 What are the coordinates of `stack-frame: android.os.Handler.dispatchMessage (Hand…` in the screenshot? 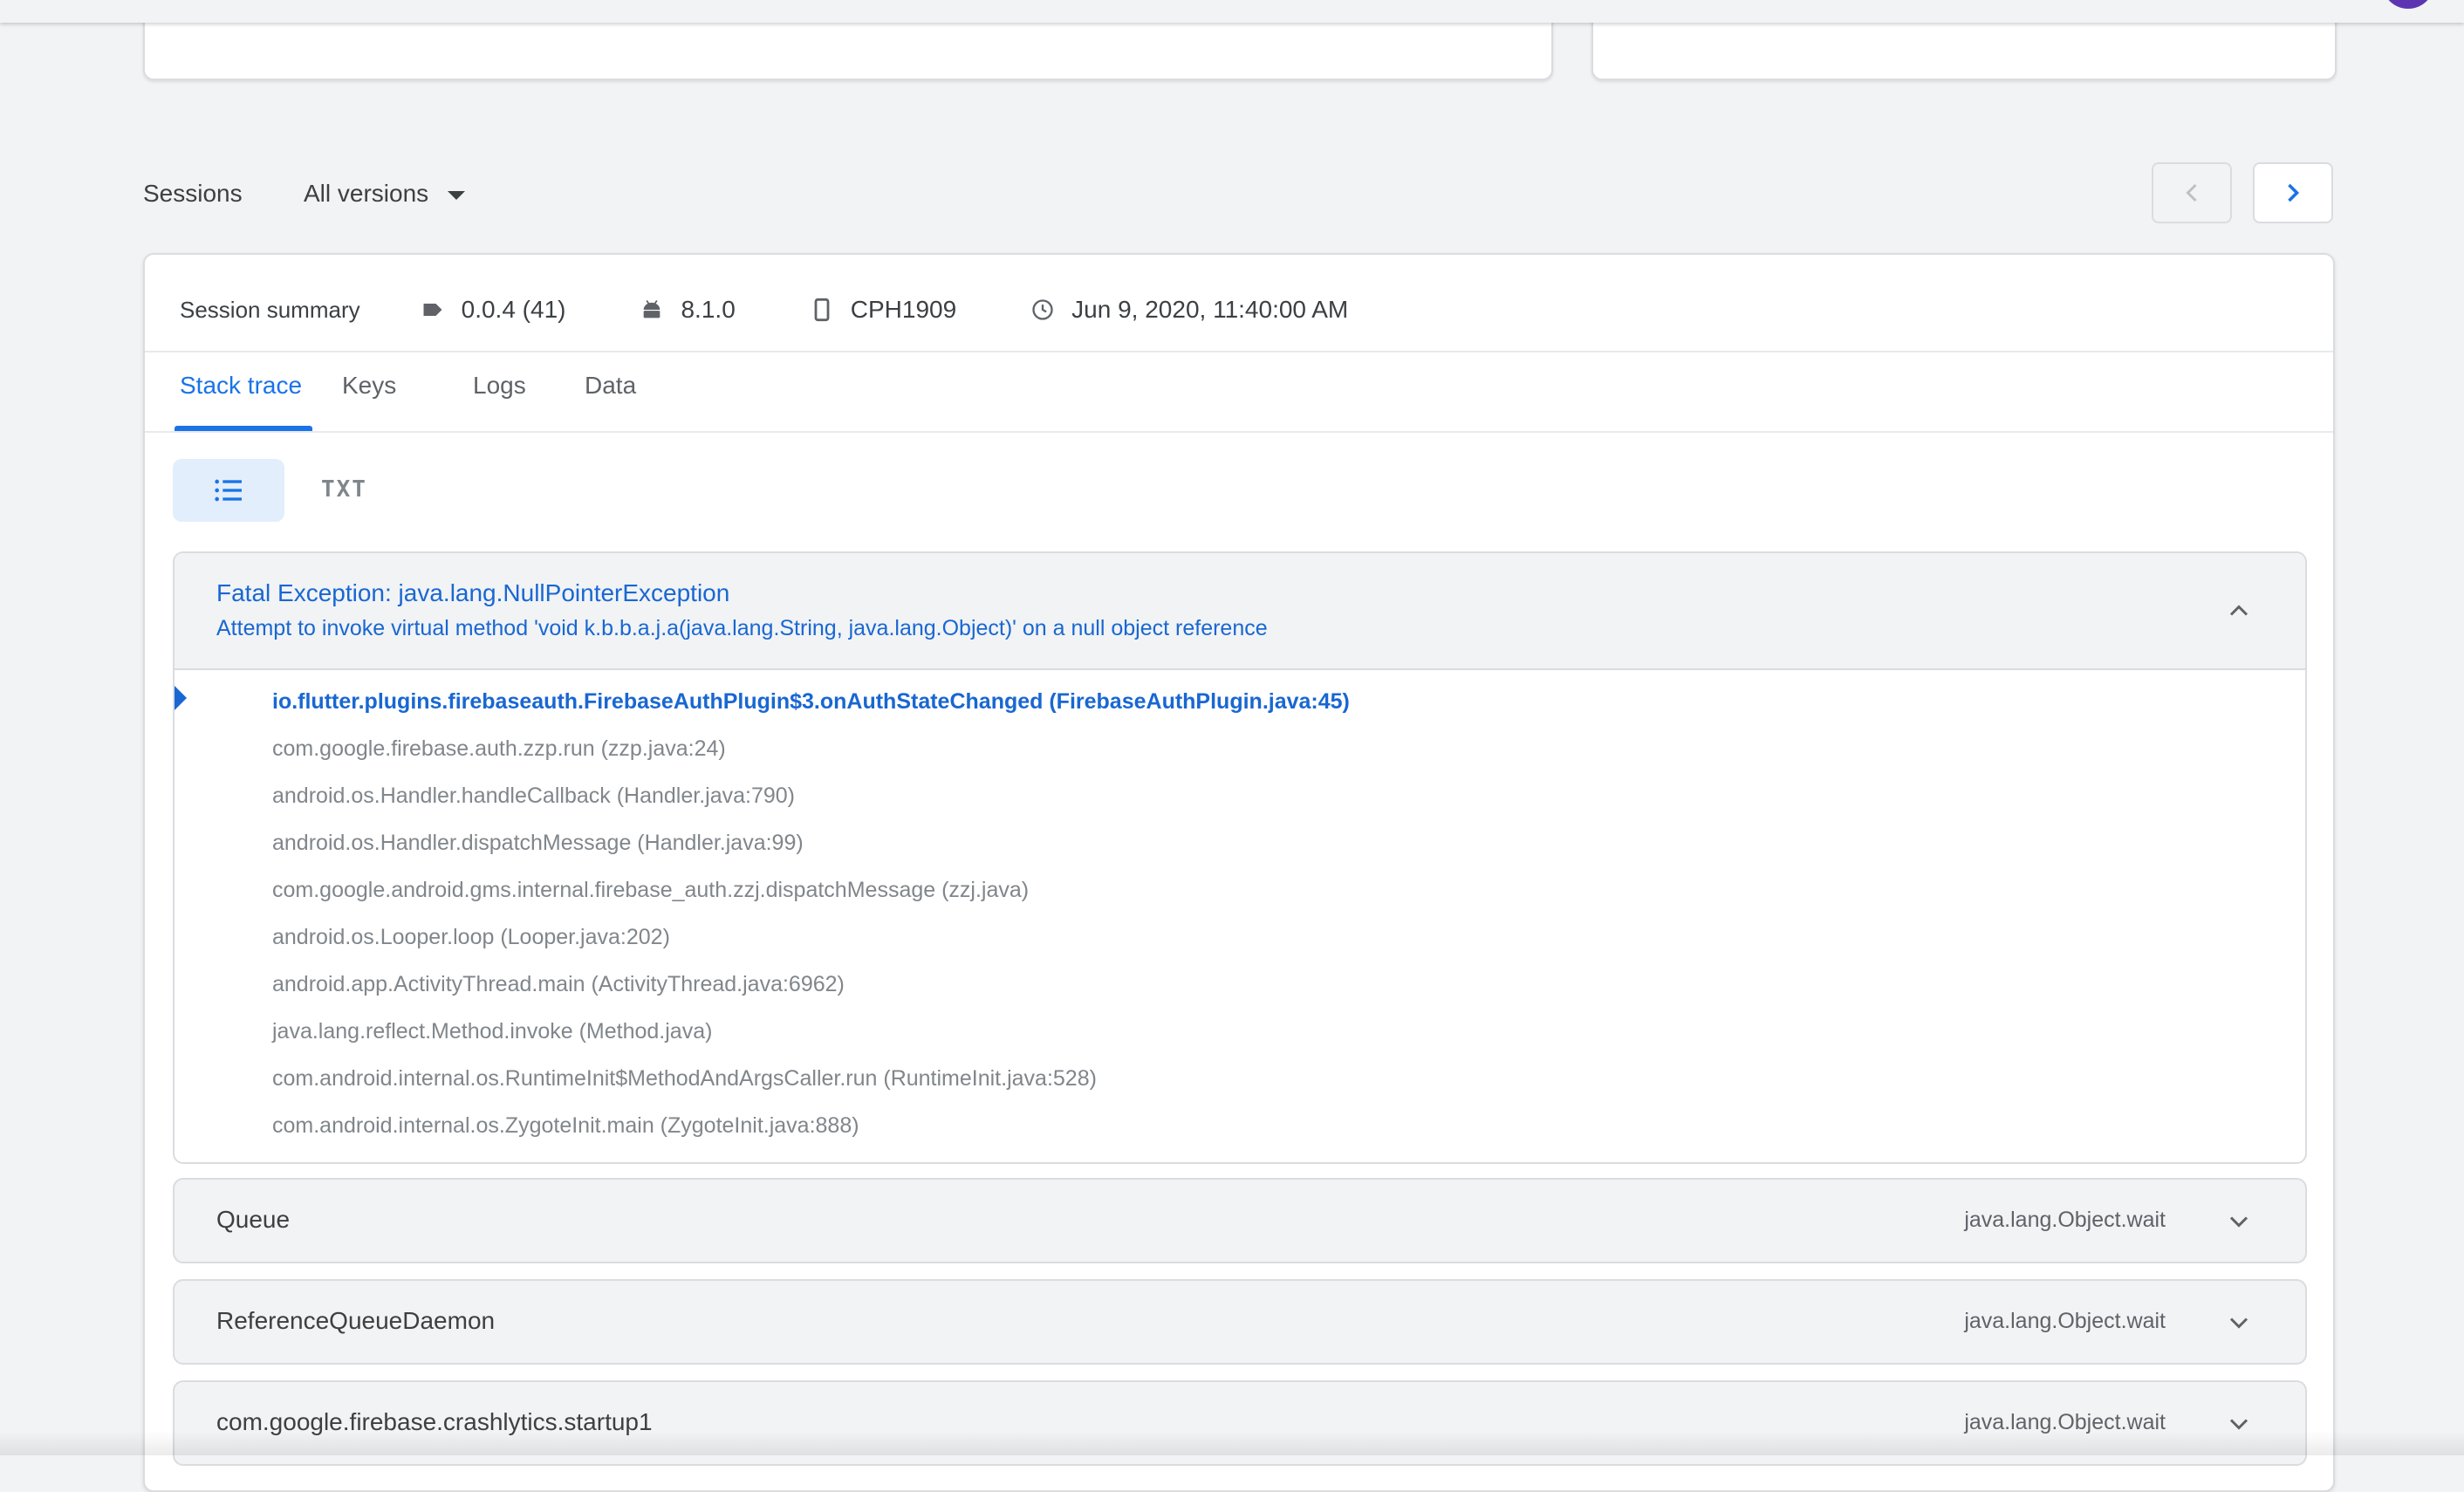 It's located at (538, 843).